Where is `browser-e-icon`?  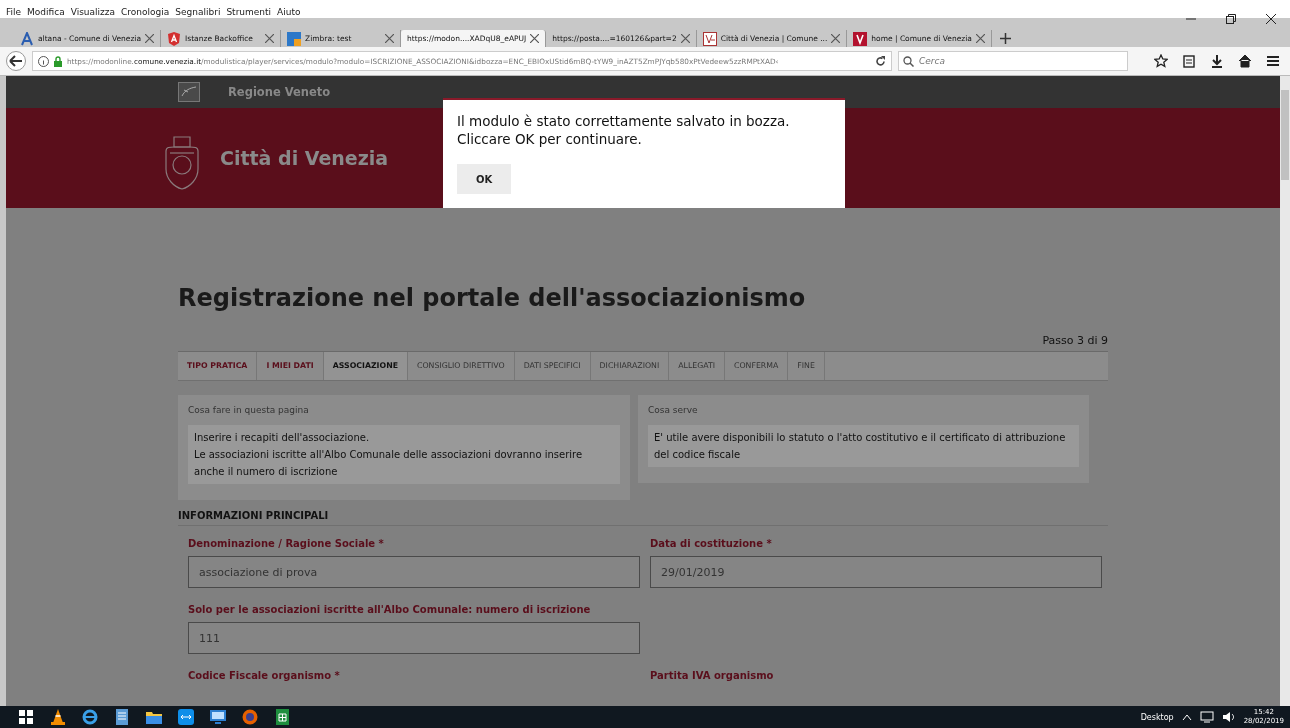
browser-e-icon is located at coordinates (90, 717).